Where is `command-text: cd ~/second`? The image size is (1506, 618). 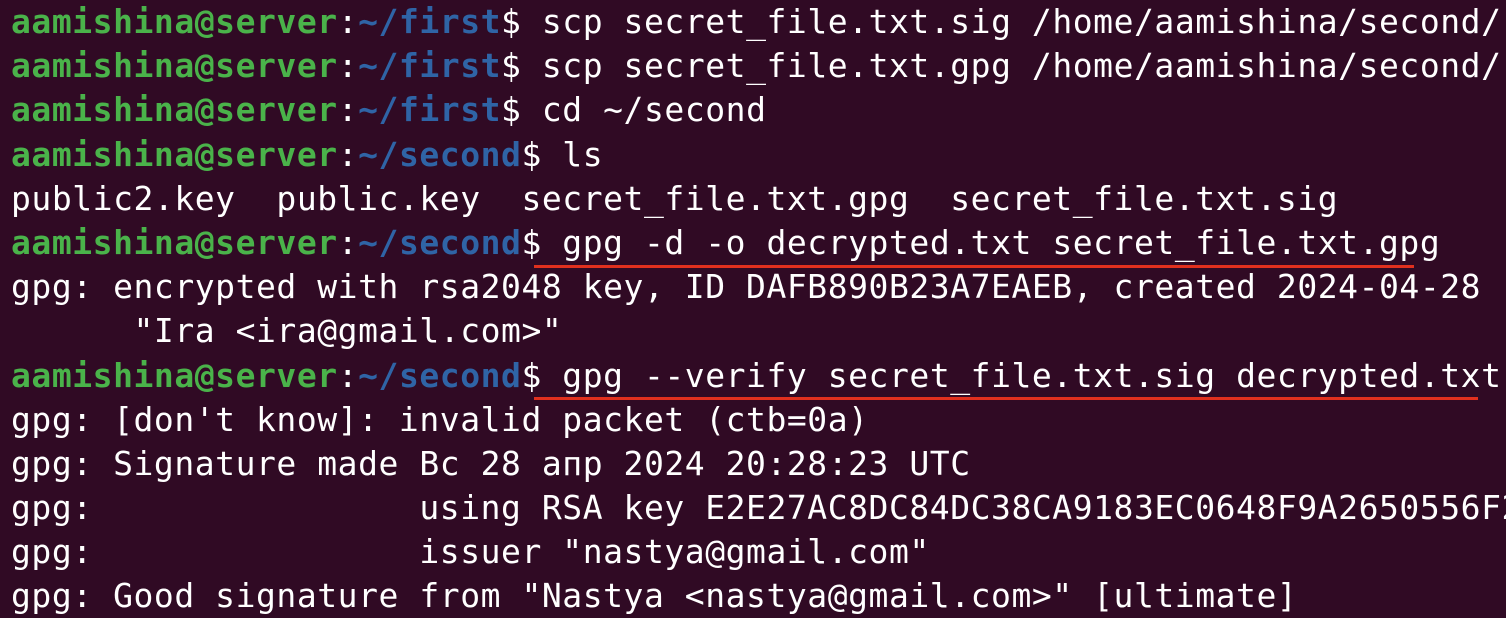
command-text: cd ~/second is located at coordinates (654, 110).